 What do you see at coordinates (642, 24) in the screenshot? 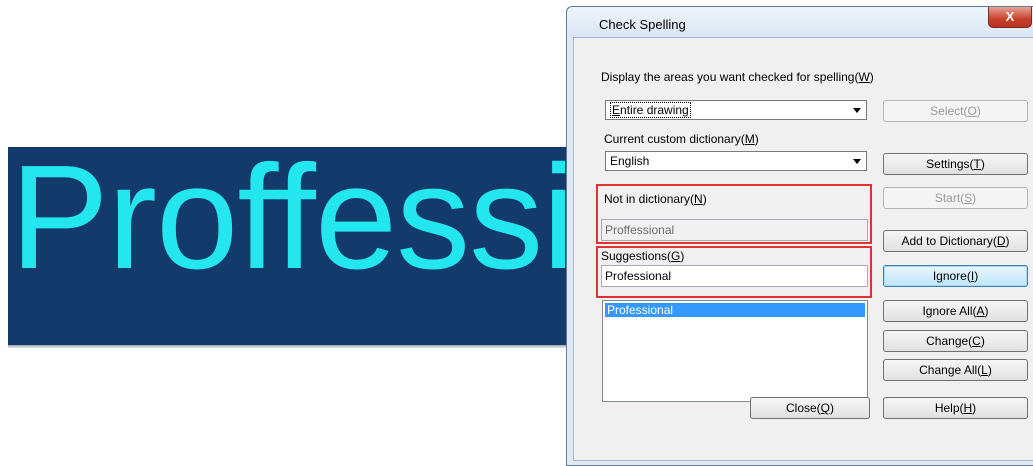
I see `dialog-title: Check Spelling` at bounding box center [642, 24].